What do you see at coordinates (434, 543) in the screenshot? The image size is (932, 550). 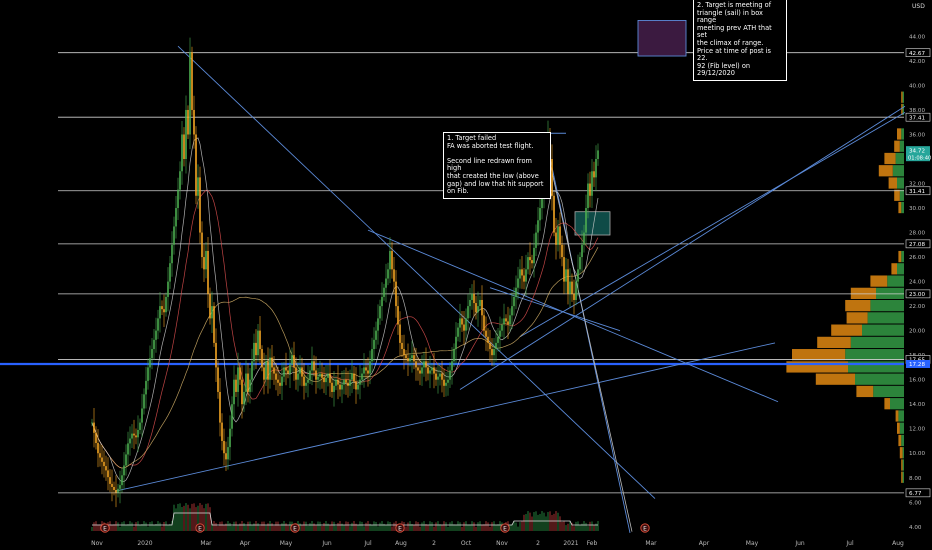 I see `time-tick-label: 2` at bounding box center [434, 543].